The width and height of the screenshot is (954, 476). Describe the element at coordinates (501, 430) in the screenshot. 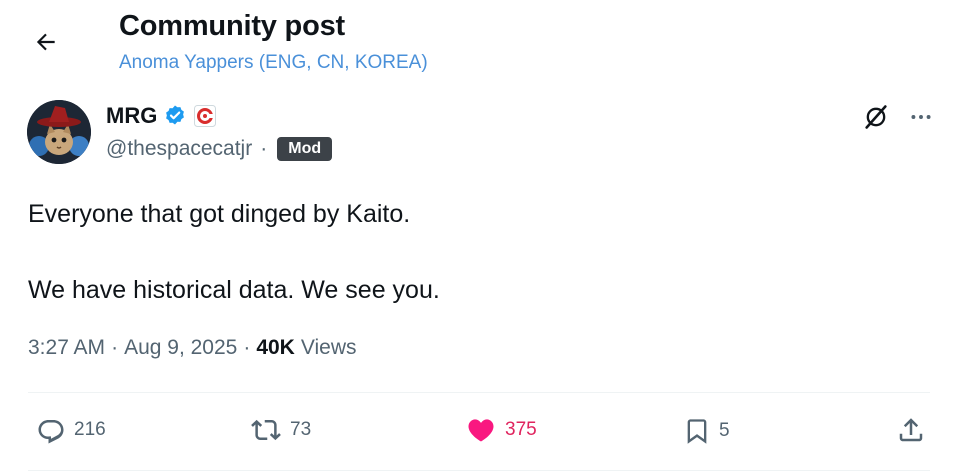

I see `like-button: 375` at that location.